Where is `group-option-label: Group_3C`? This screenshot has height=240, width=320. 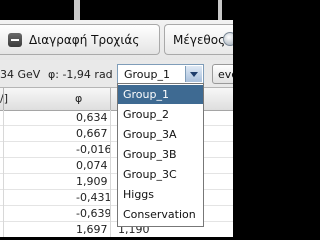
group-option-label: Group_3C is located at coordinates (150, 174).